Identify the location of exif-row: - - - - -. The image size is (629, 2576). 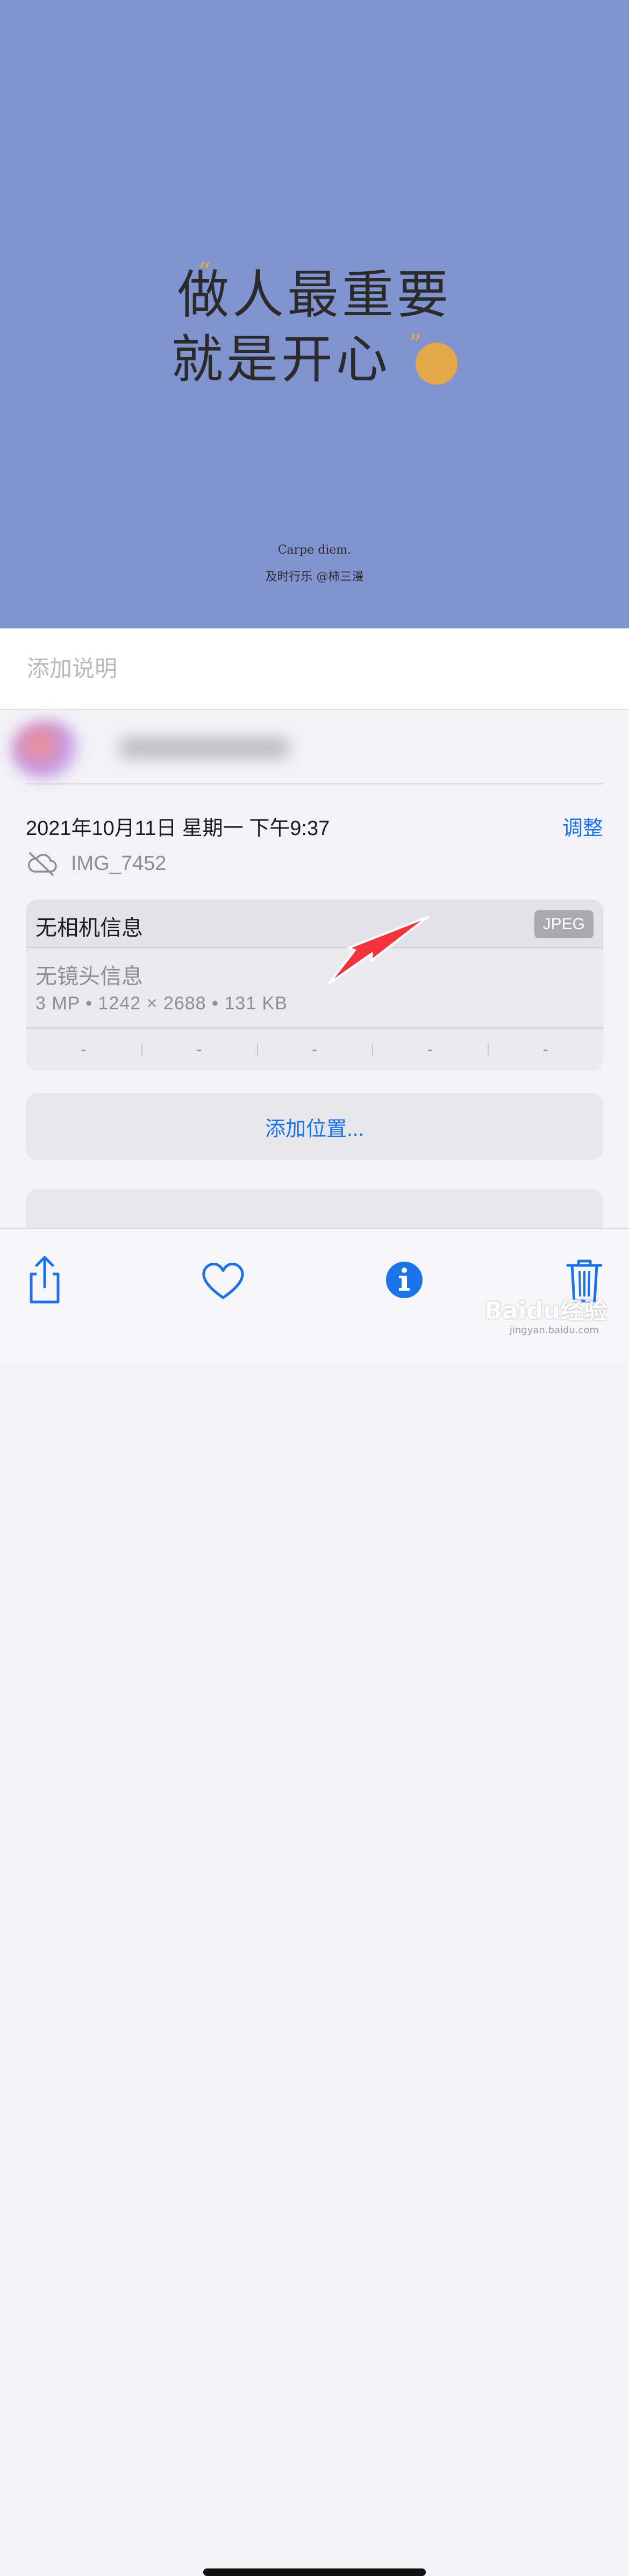
(314, 1050).